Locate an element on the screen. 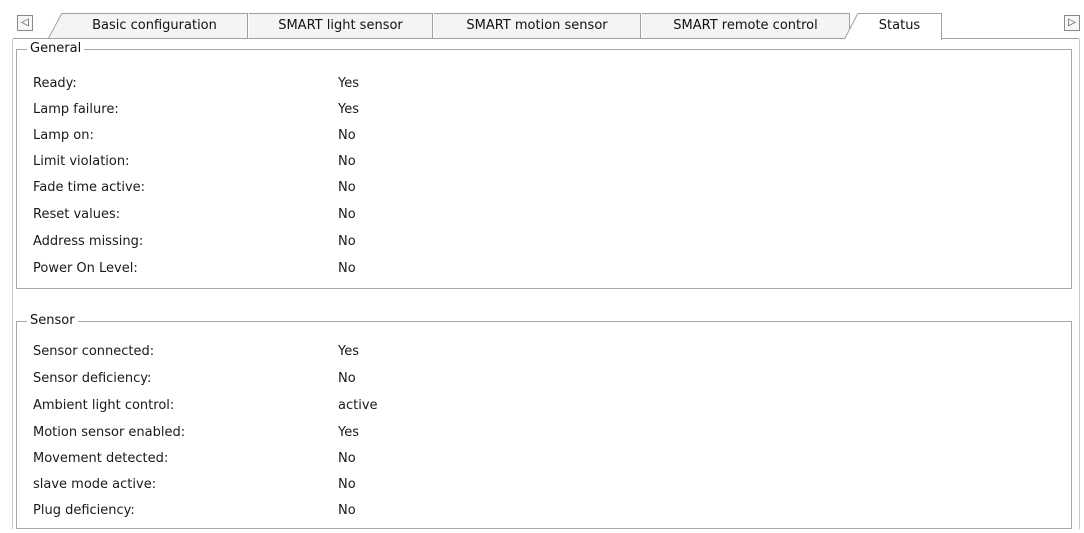  row-label: Lamp failure: is located at coordinates (76, 109).